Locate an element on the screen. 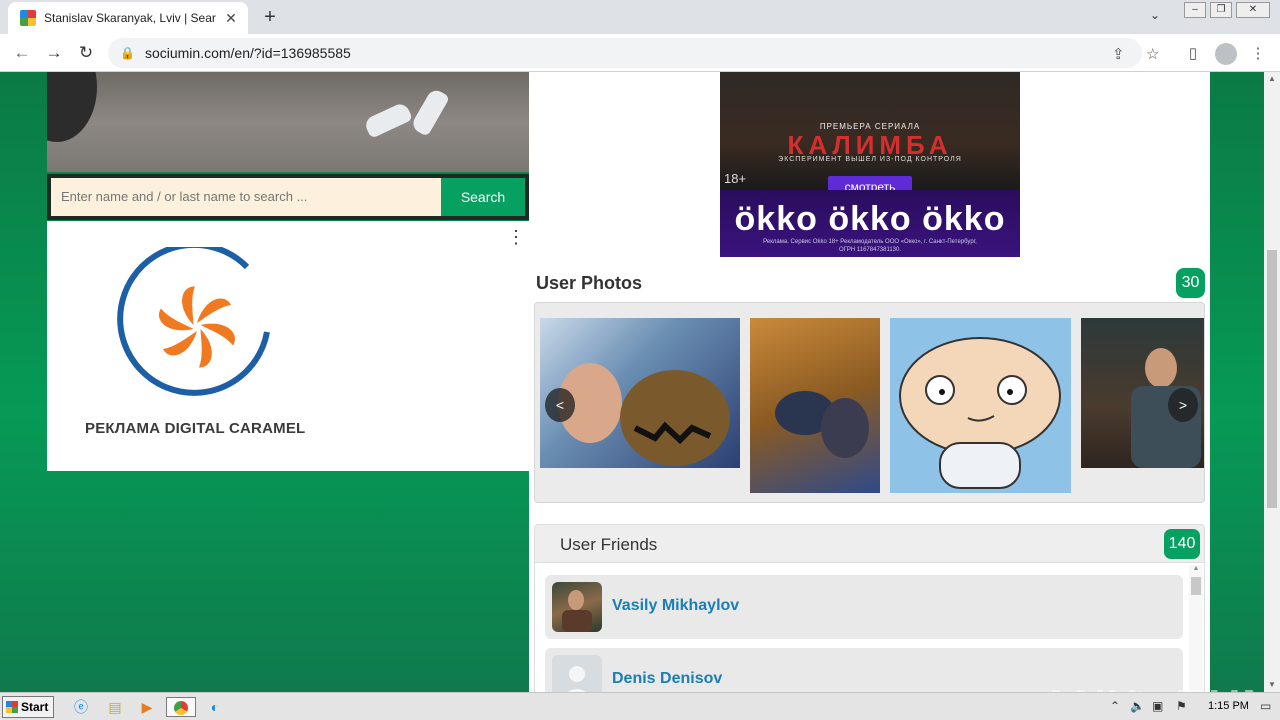  windows-taskbar: Start ⓔ ▤ ▶ ◐ ⌃ 🔈 ▣ ⚑ 1:15 PM ▭ is located at coordinates (640, 706).